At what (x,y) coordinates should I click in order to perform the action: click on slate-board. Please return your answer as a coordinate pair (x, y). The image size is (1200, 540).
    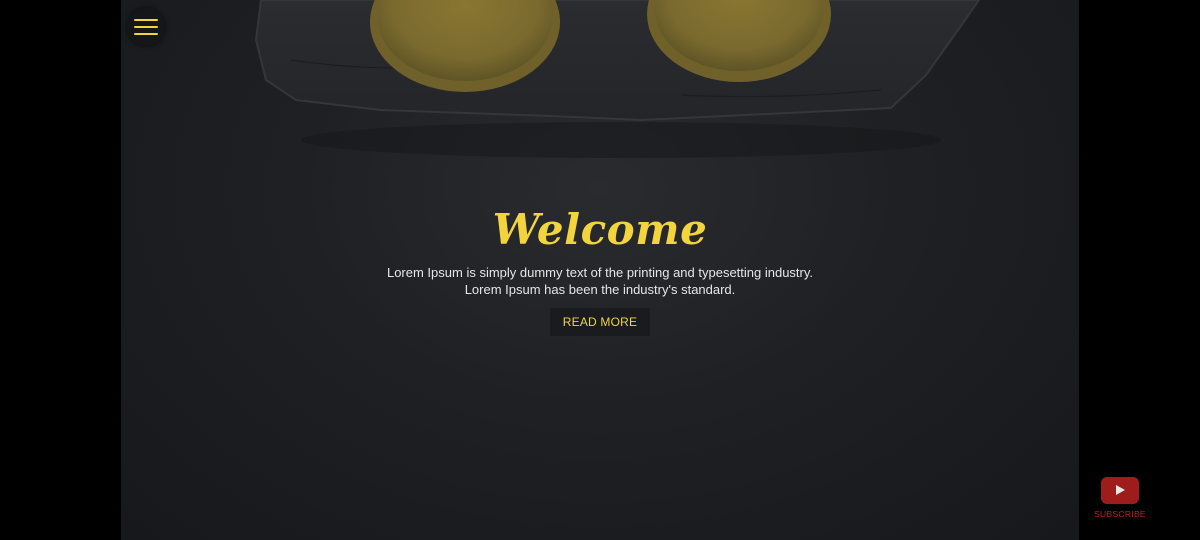
    Looking at the image, I should click on (617, 61).